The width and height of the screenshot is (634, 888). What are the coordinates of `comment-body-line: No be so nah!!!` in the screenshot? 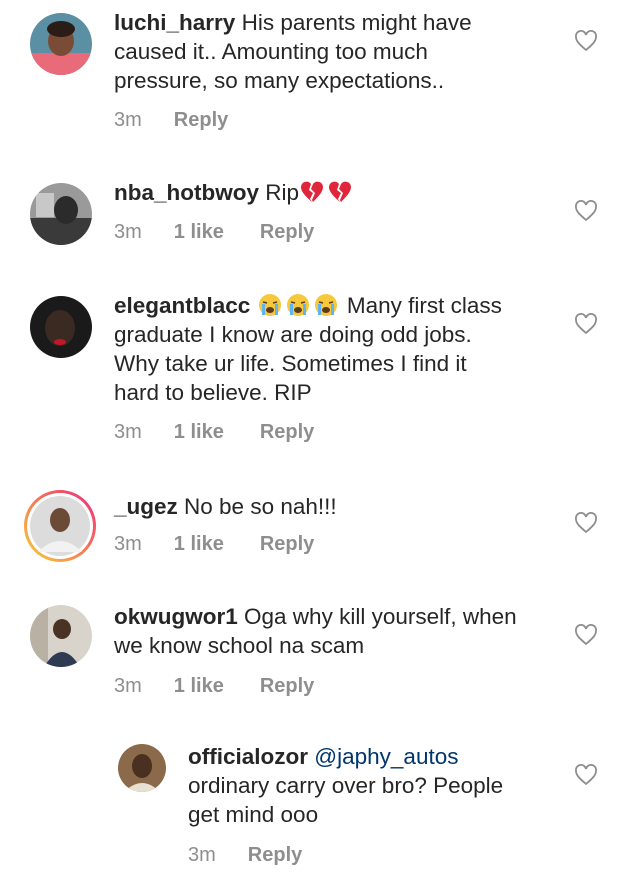 It's located at (260, 506).